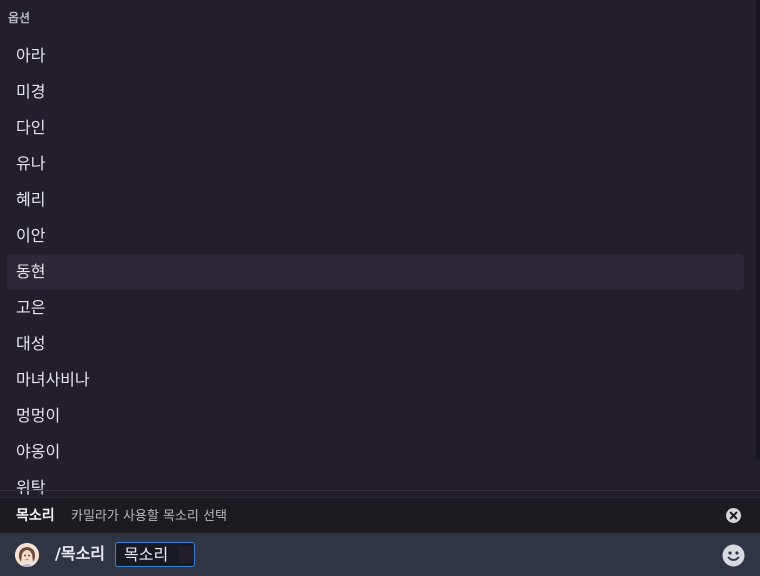  What do you see at coordinates (375, 92) in the screenshot?
I see `option-item: 미경` at bounding box center [375, 92].